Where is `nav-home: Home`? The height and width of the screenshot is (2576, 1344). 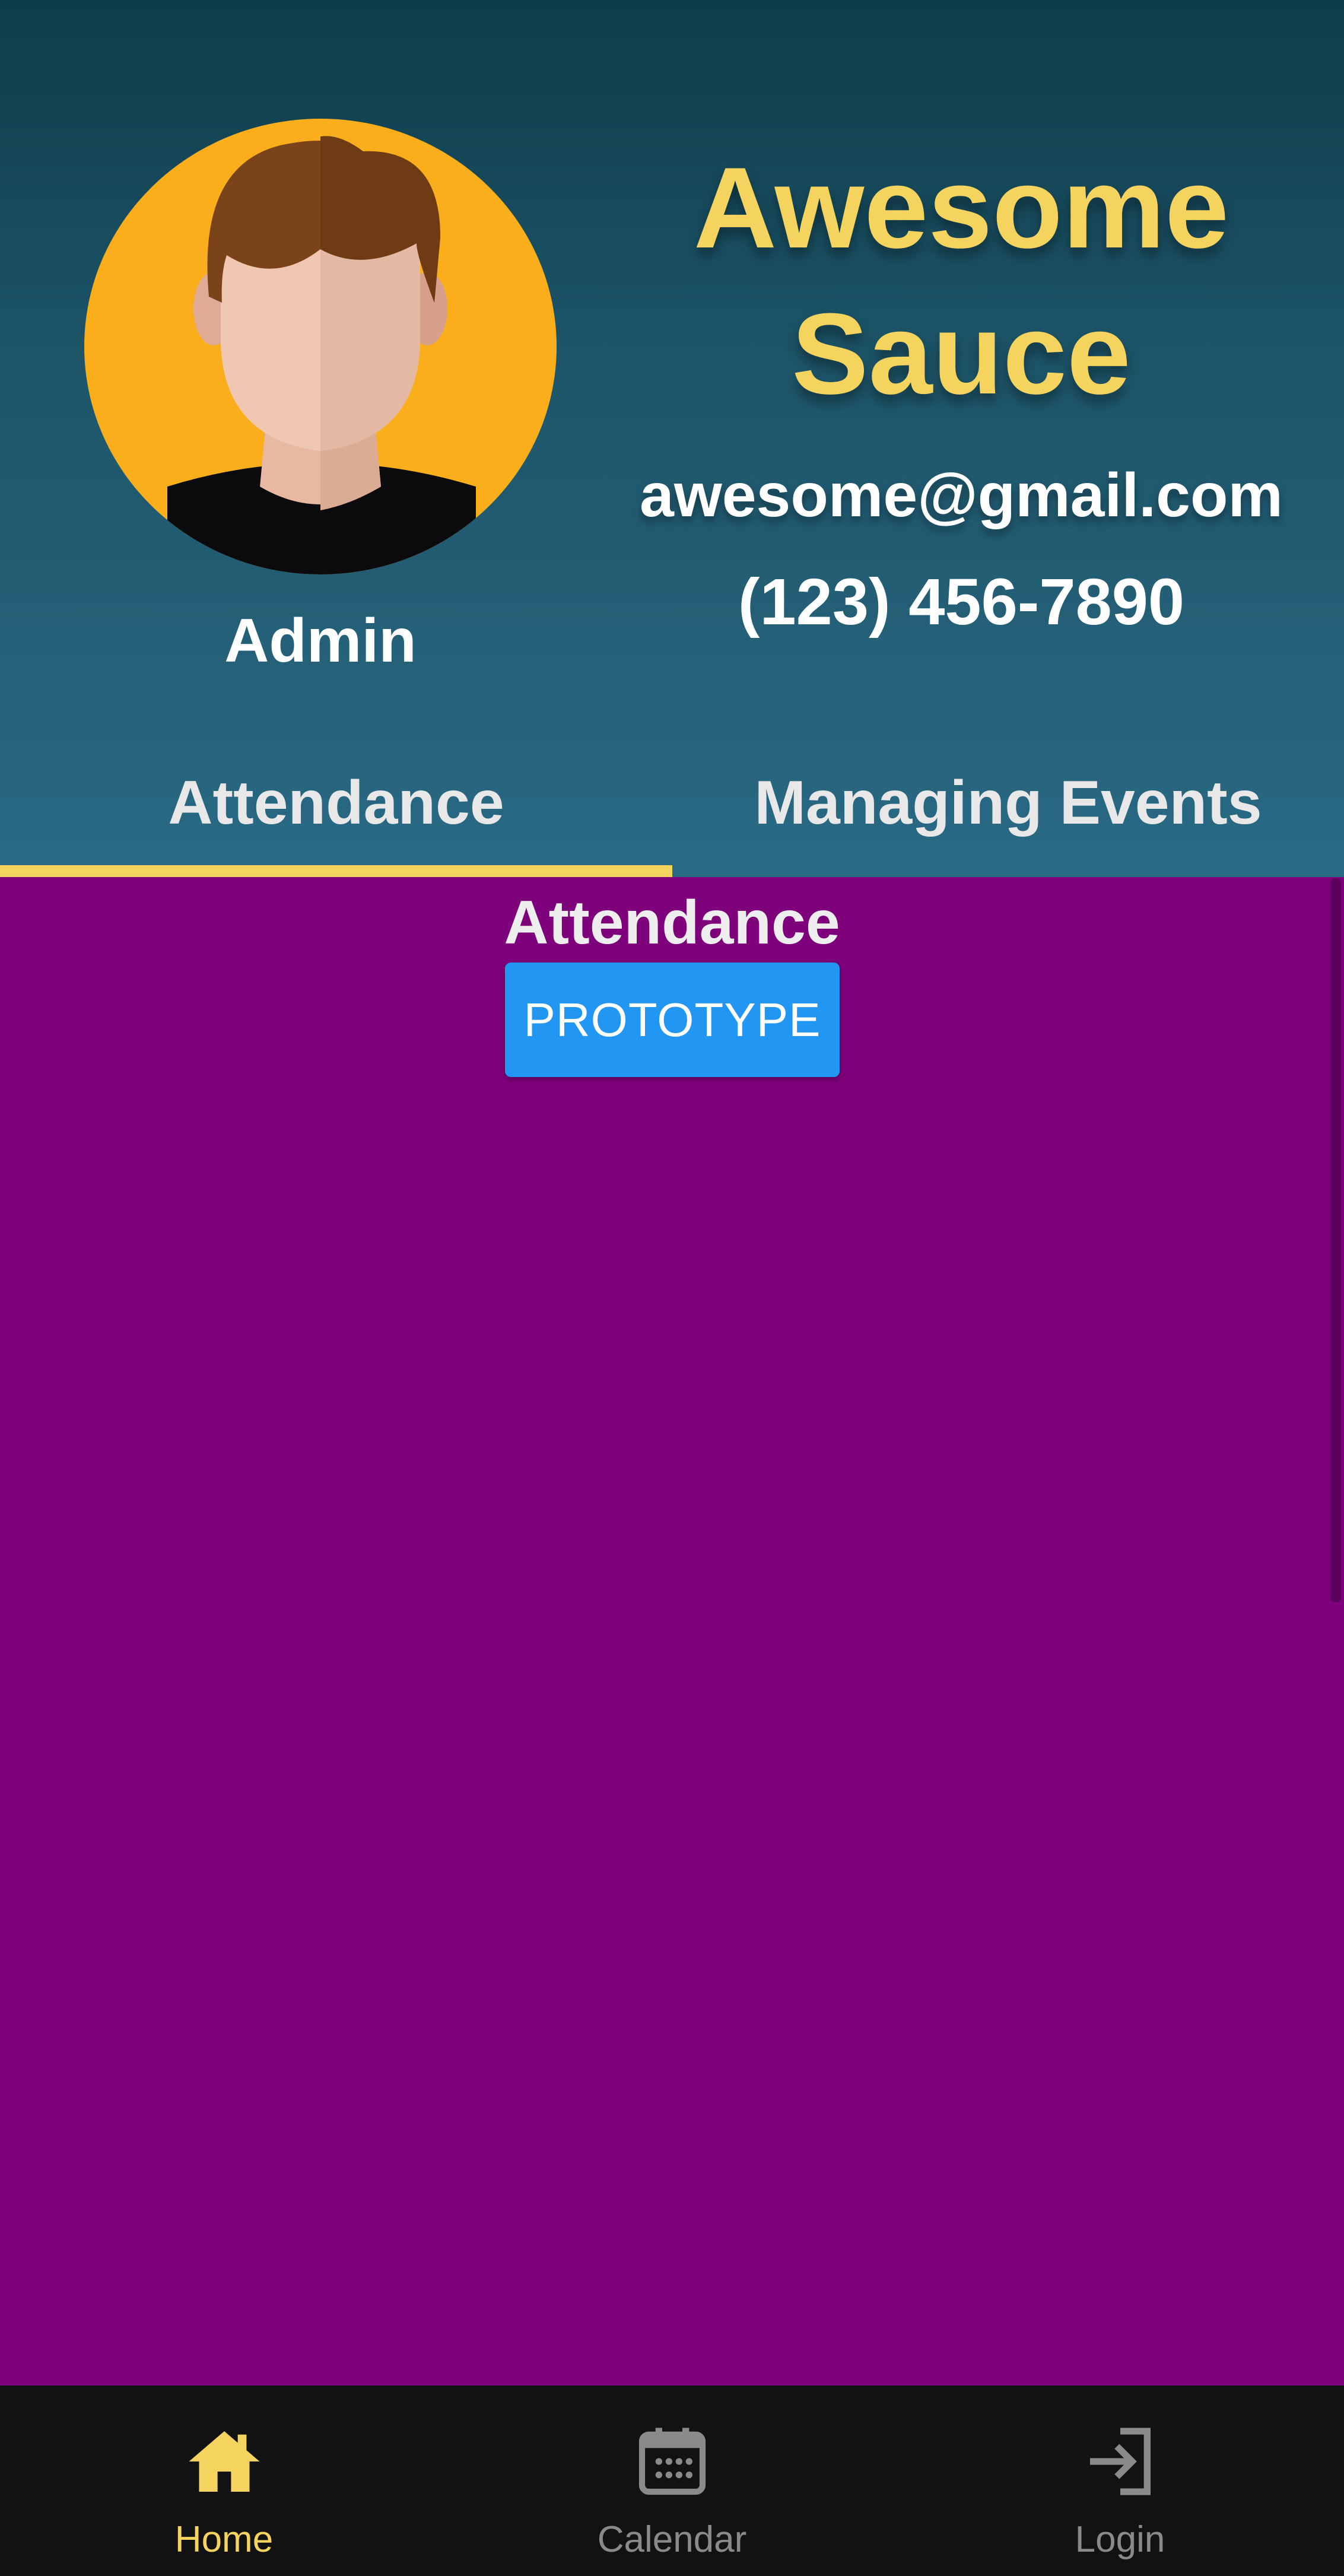
nav-home: Home is located at coordinates (224, 2481).